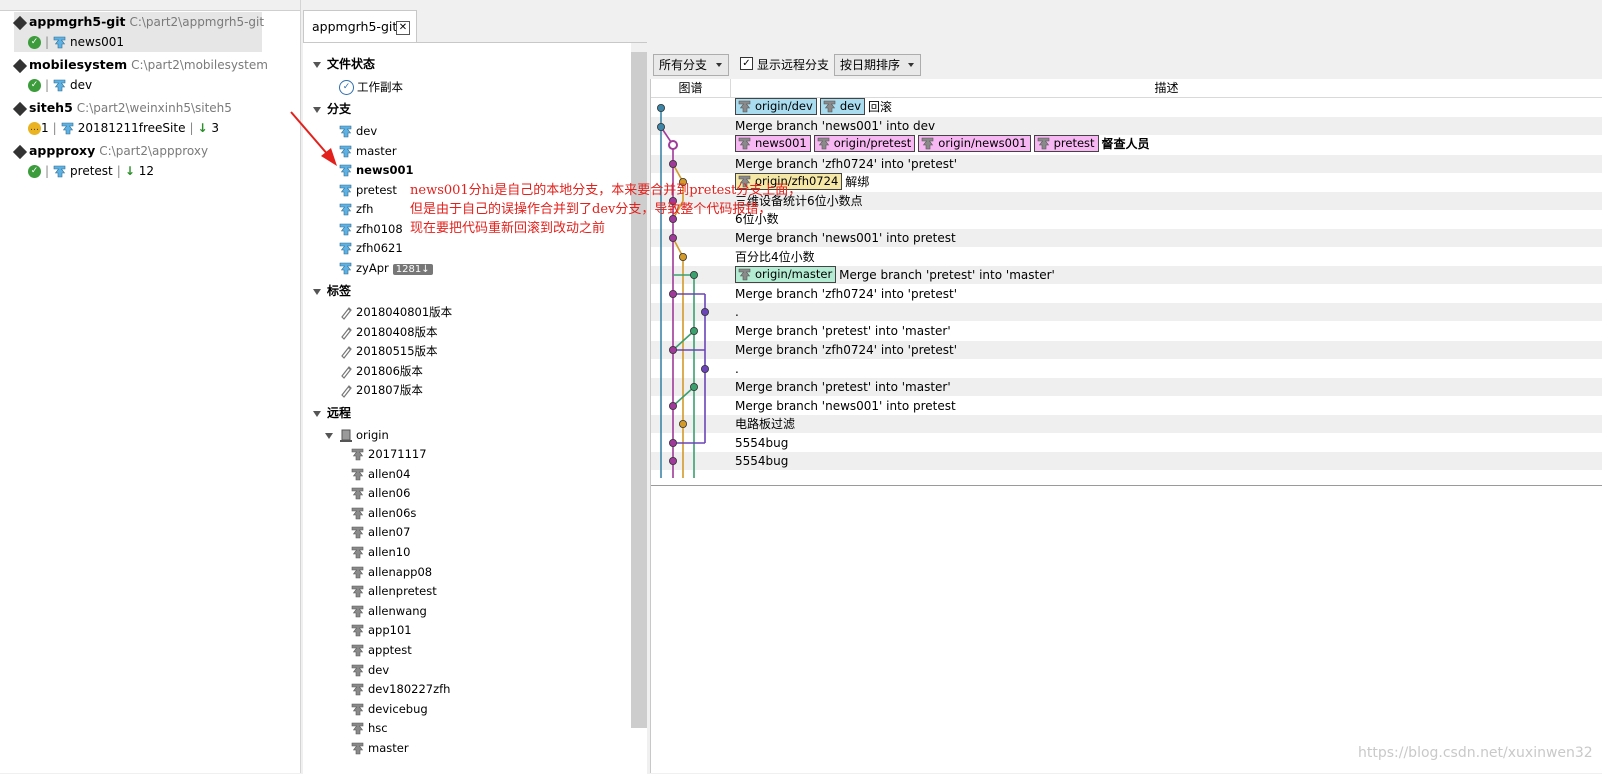 The height and width of the screenshot is (774, 1602). Describe the element at coordinates (776, 106) in the screenshot. I see `ref-label: origin/dev` at that location.